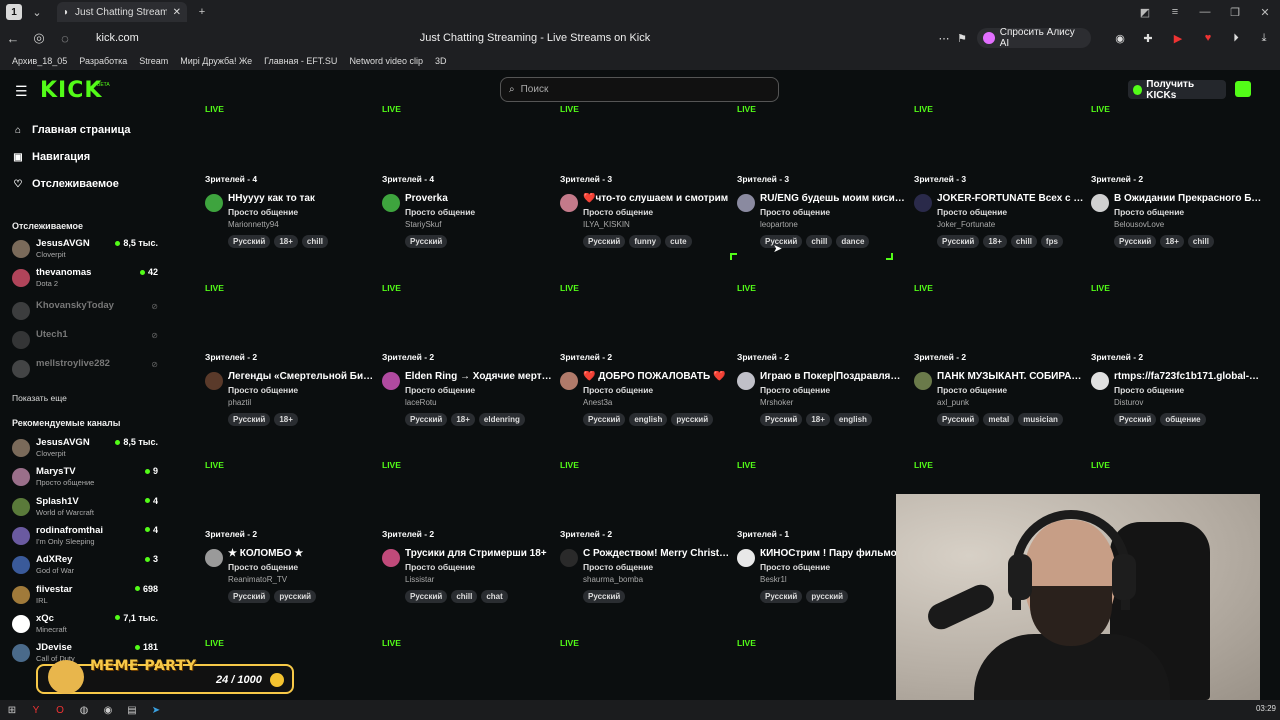 Image resolution: width=1280 pixels, height=720 pixels. What do you see at coordinates (678, 241) in the screenshot?
I see `tag-chip: cute` at bounding box center [678, 241].